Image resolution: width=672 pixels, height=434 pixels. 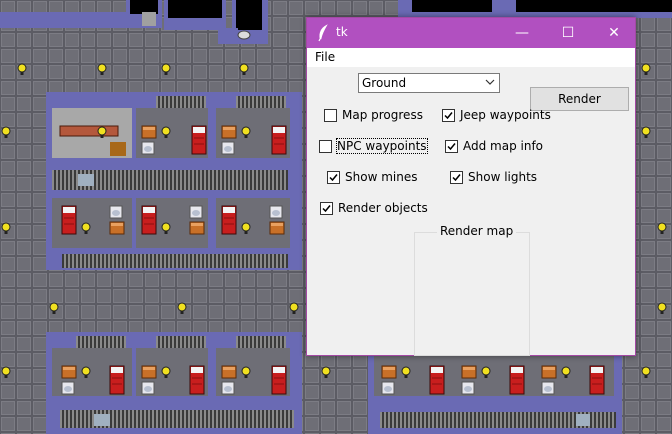 I want to click on npc-waypoints-label: NPC waypoints, so click(x=382, y=146).